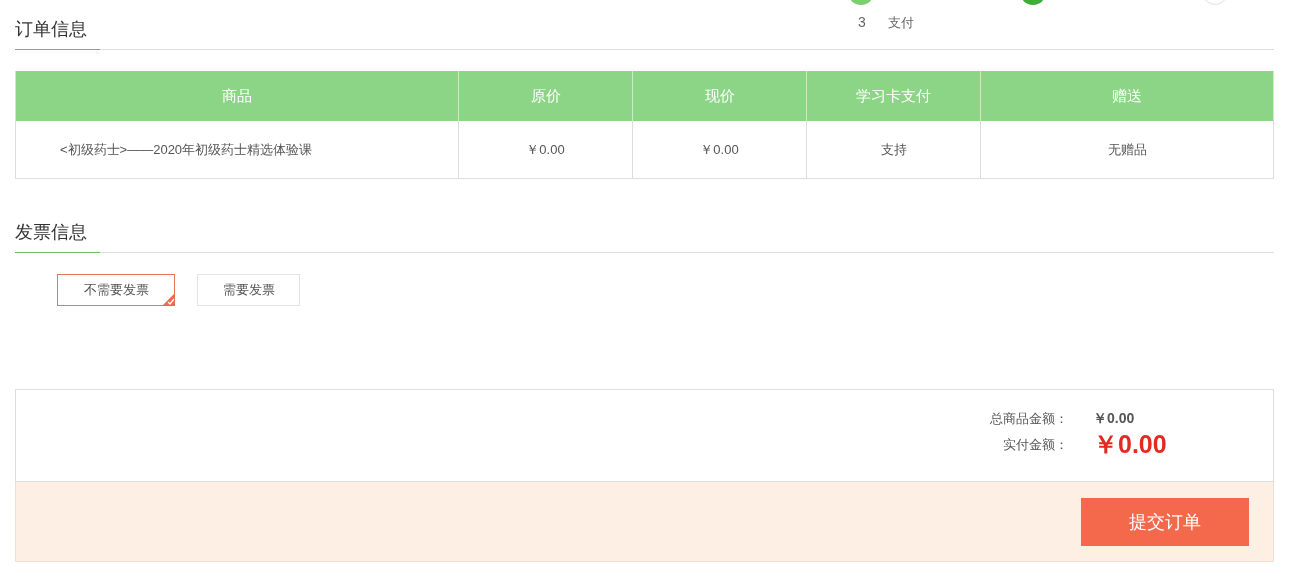 The height and width of the screenshot is (567, 1316). What do you see at coordinates (1126, 149) in the screenshot?
I see `table-cell: 无赠品` at bounding box center [1126, 149].